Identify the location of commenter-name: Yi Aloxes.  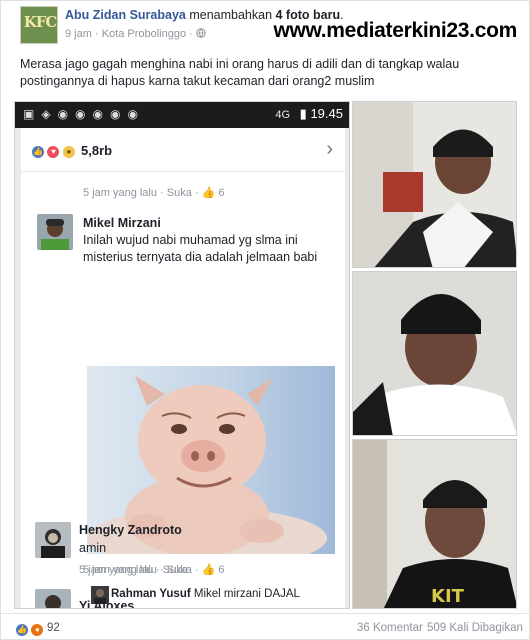
(106, 603).